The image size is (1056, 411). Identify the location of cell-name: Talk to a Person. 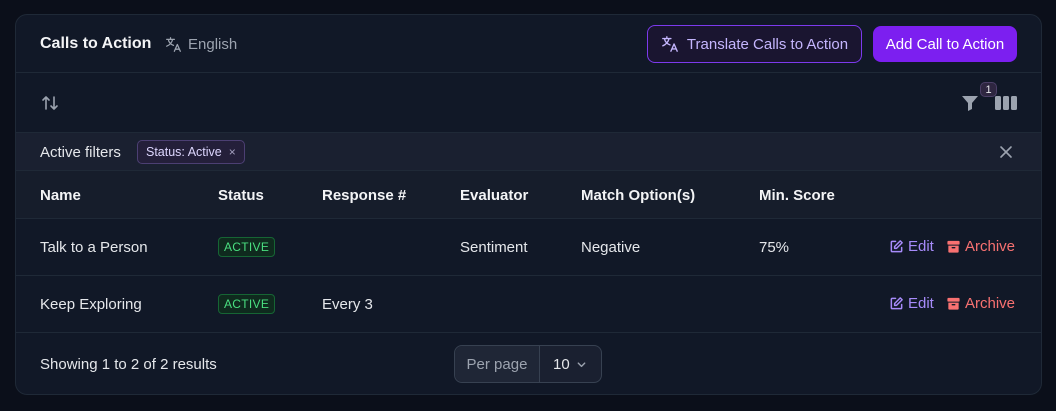
(94, 247).